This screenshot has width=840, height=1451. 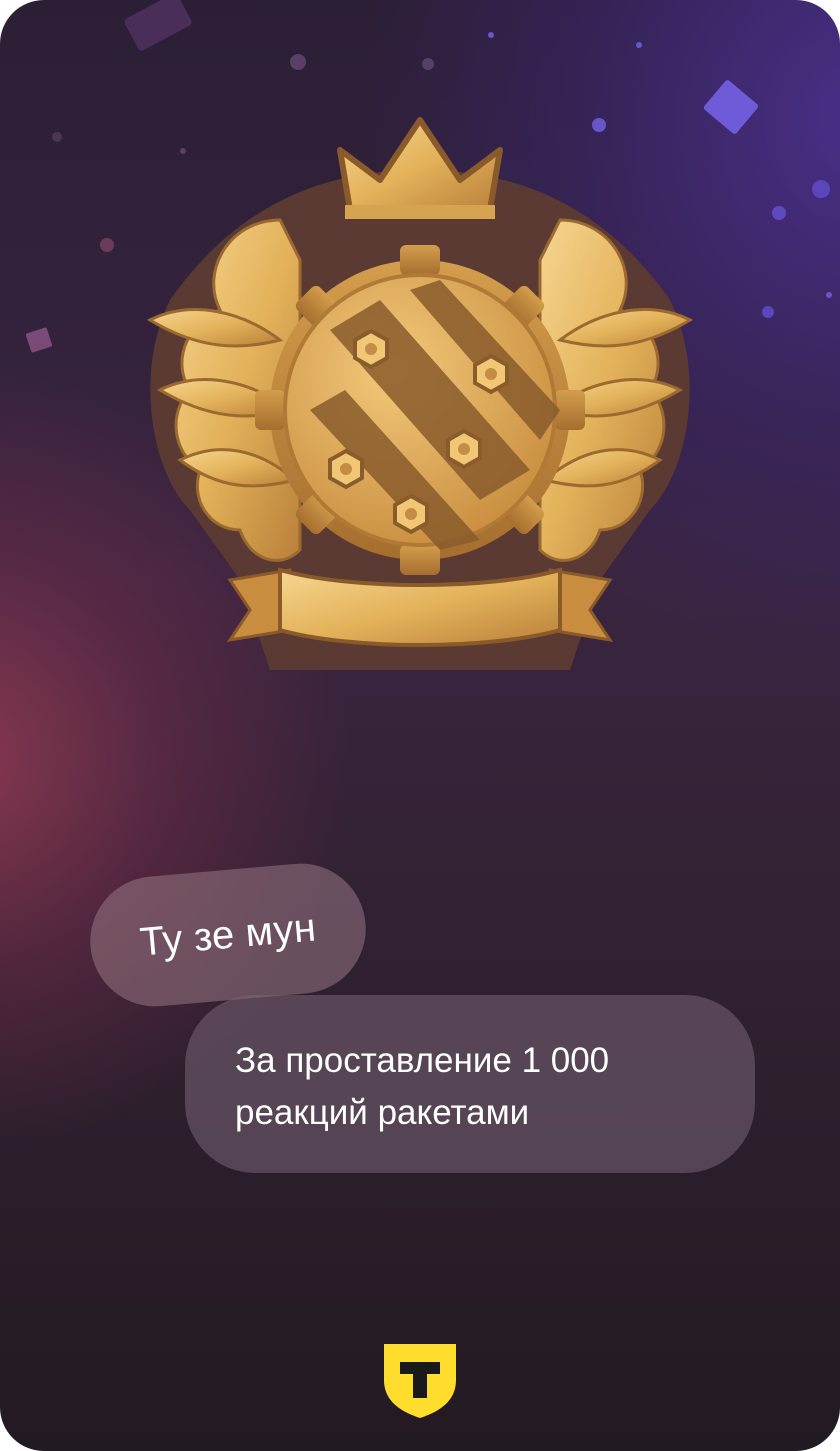 What do you see at coordinates (422, 1086) in the screenshot?
I see `achievement-description: За проставление 1 000 реакций ракетами` at bounding box center [422, 1086].